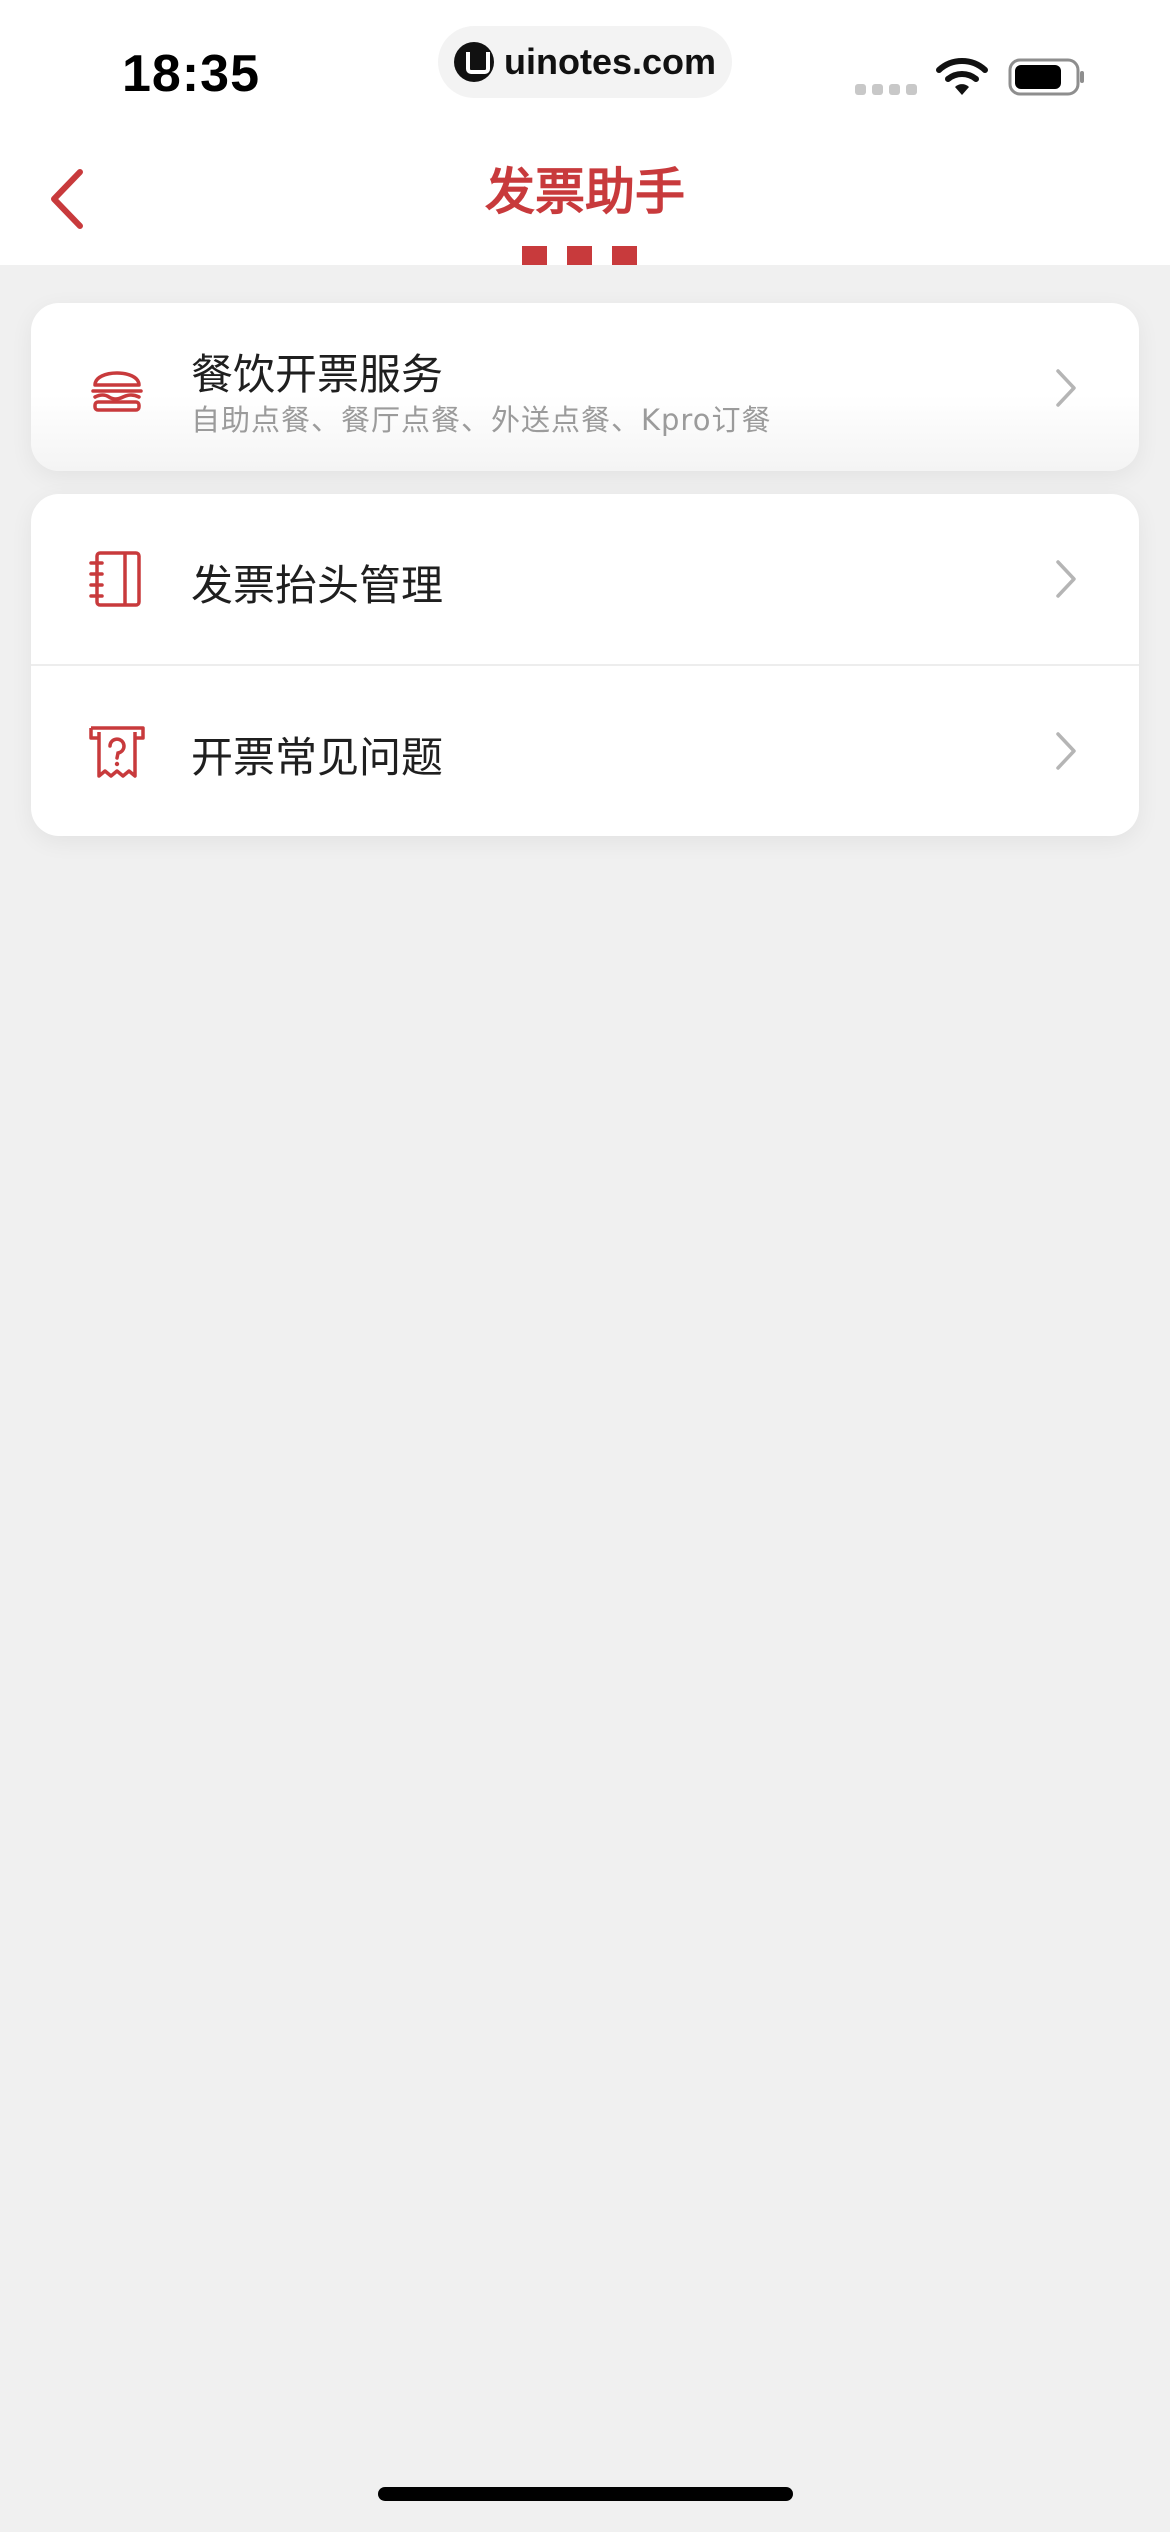  I want to click on receipt-question-icon, so click(117, 752).